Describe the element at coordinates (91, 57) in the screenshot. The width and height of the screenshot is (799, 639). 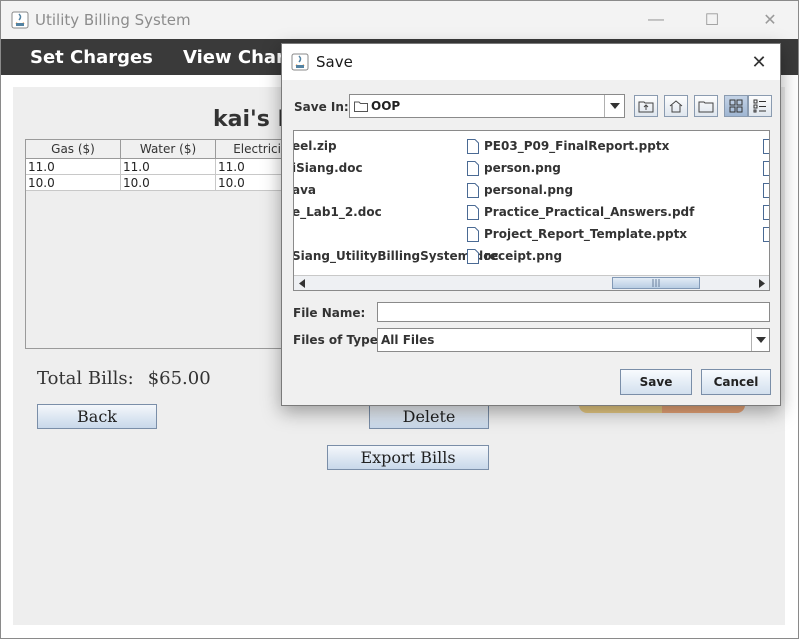
I see `menu-set-charges: Set Charges` at that location.